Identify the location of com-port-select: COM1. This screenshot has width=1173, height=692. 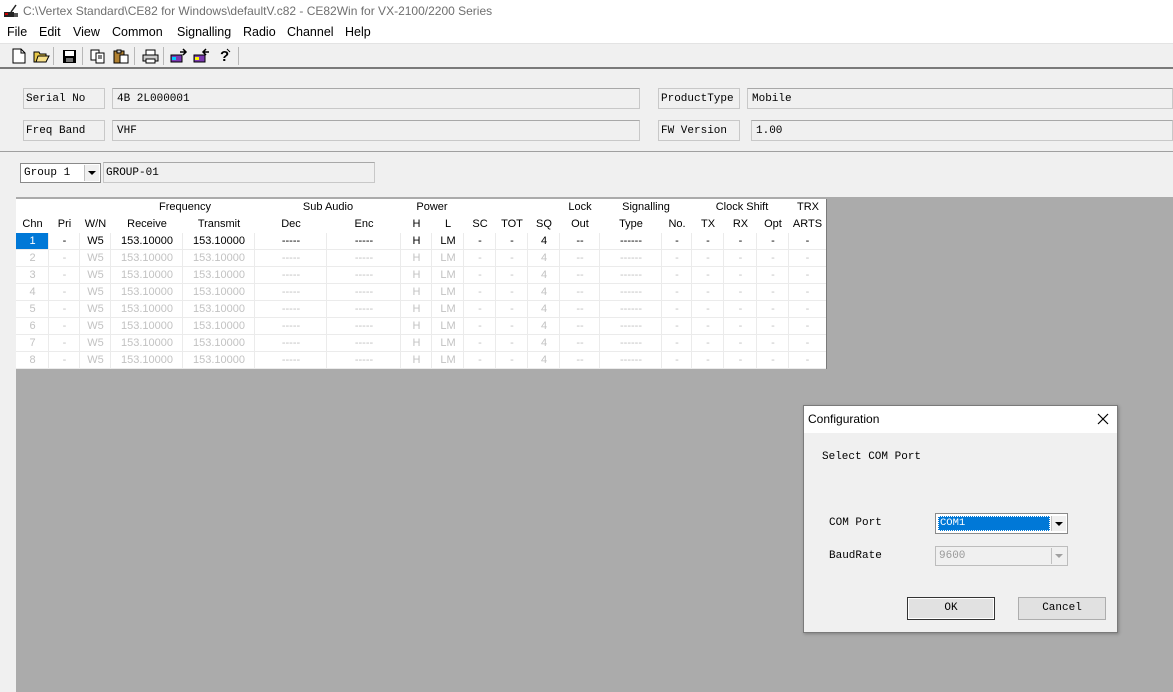
(1001, 523).